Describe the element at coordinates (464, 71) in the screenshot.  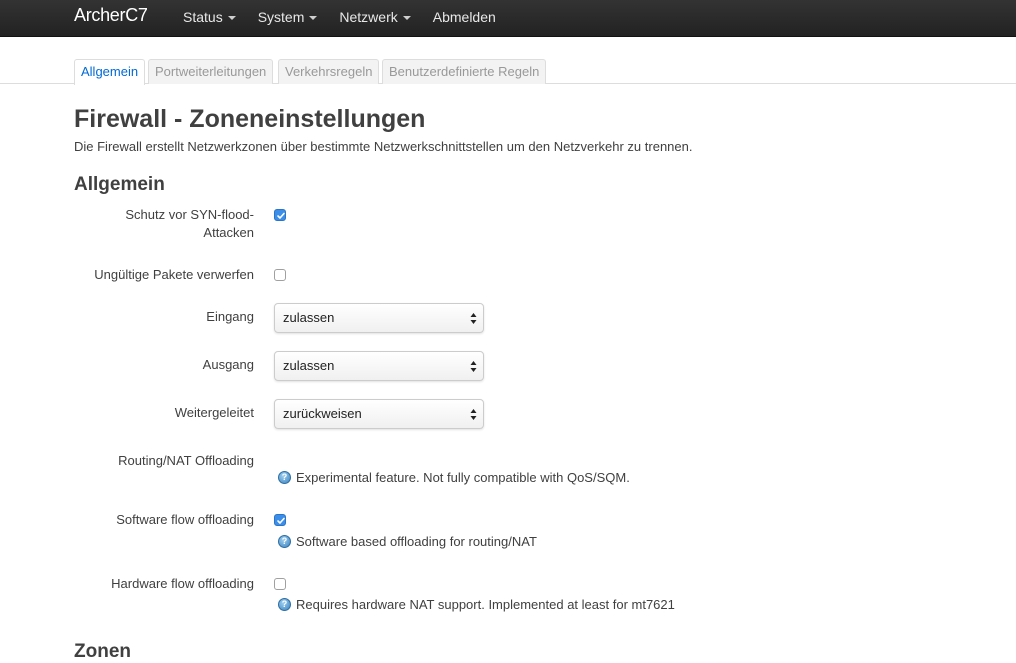
I see `tab-custom-rules: Benutzerdefinierte Regeln` at that location.